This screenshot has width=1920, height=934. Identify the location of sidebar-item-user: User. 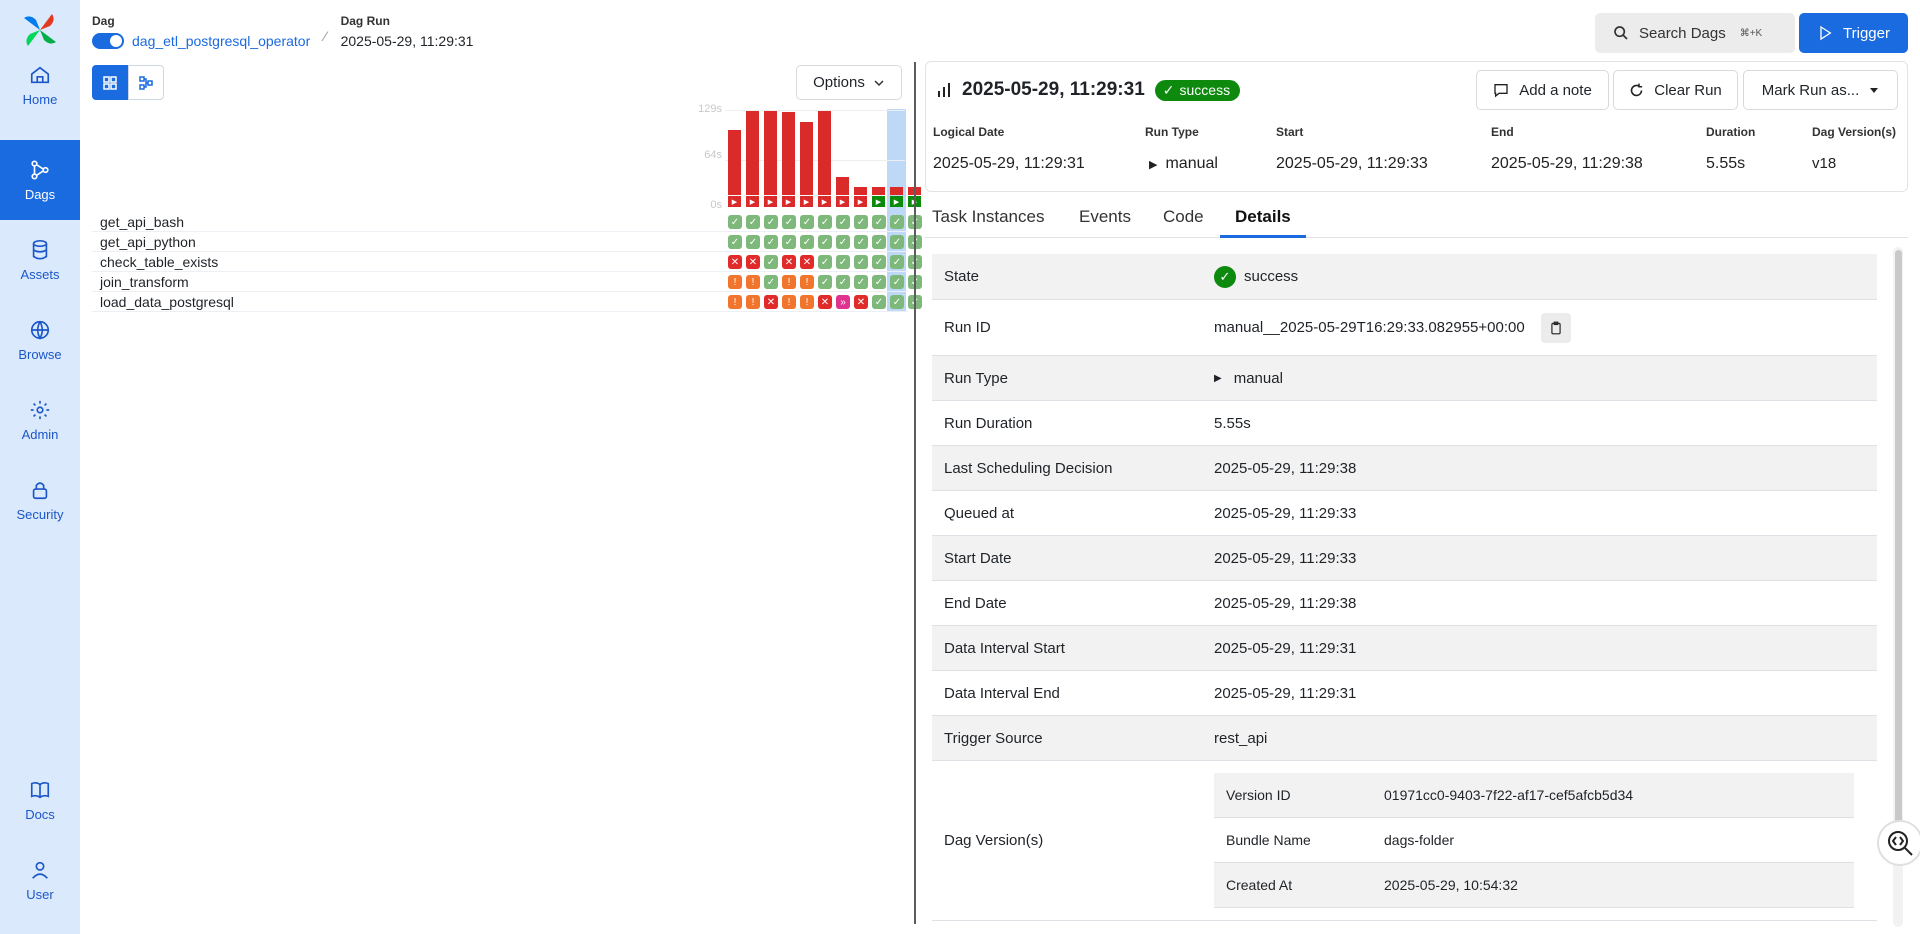
(40, 880).